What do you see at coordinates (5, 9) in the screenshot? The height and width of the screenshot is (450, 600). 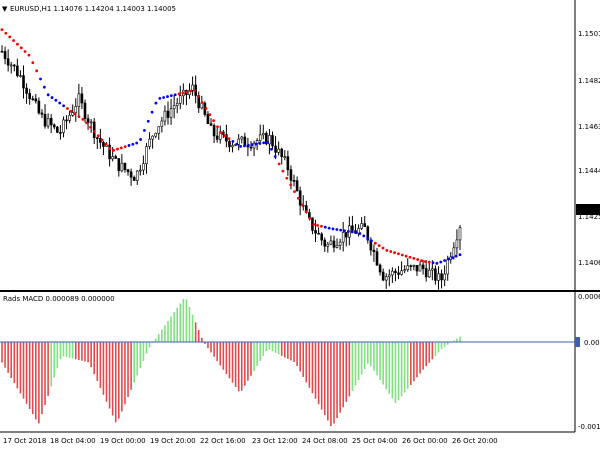 I see `symbol-arrow-icon: ▼` at bounding box center [5, 9].